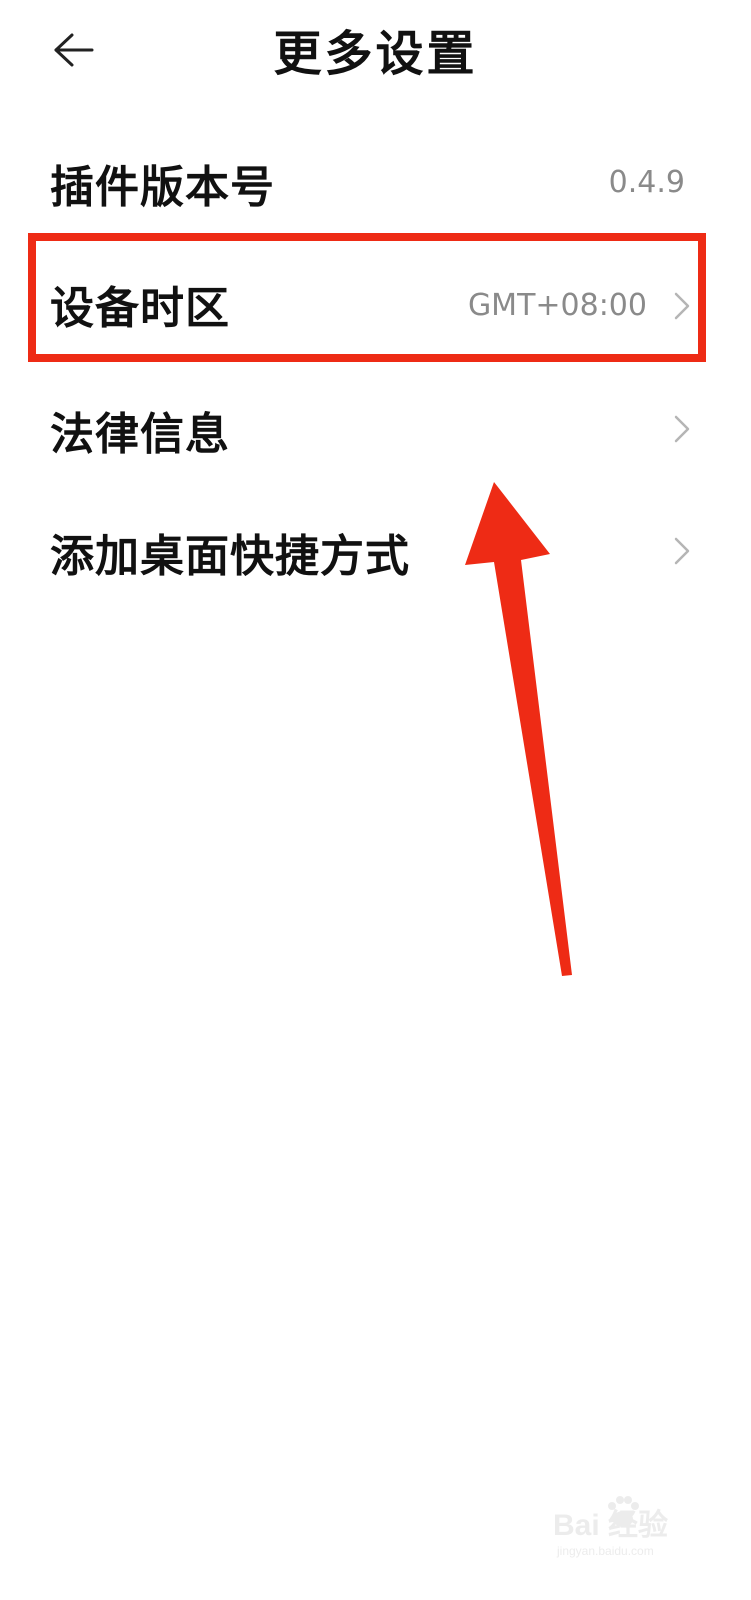 The width and height of the screenshot is (751, 1600). What do you see at coordinates (140, 434) in the screenshot?
I see `settings-item-label: 法律信息` at bounding box center [140, 434].